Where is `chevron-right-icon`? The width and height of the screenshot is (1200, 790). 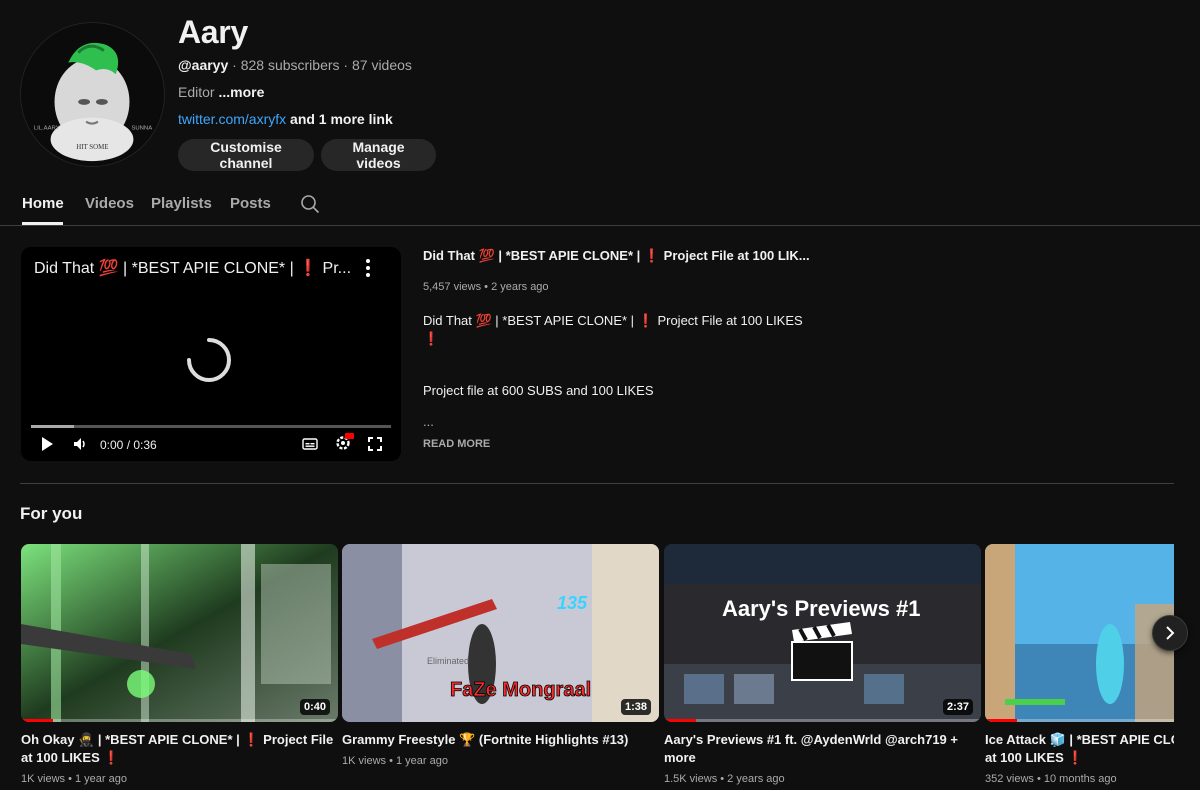
chevron-right-icon is located at coordinates (1170, 633).